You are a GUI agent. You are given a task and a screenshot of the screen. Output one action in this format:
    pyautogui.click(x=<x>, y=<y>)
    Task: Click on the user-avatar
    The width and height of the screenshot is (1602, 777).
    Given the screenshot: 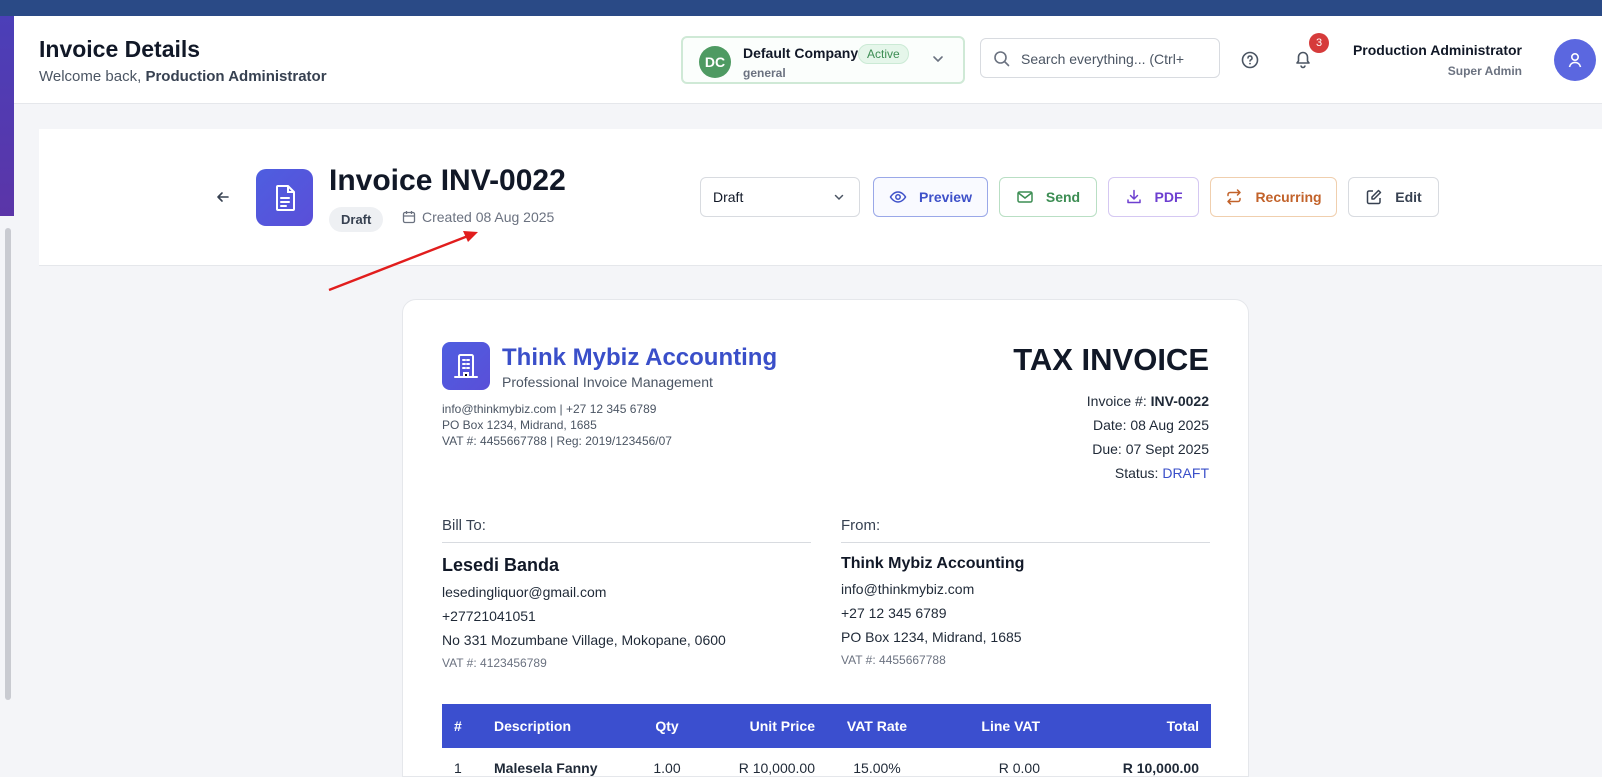 What is the action you would take?
    pyautogui.click(x=1575, y=60)
    